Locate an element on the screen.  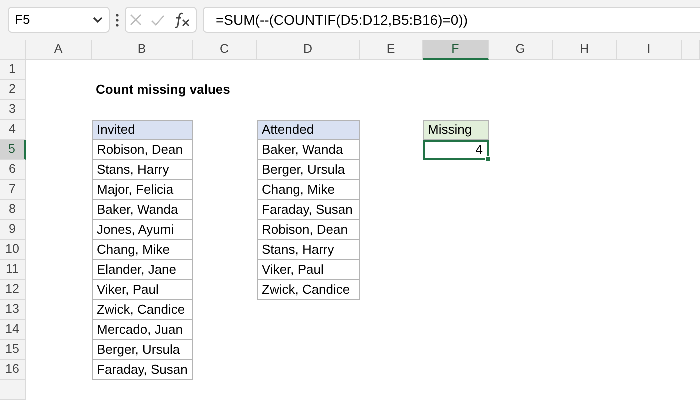
column-header: B is located at coordinates (142, 50).